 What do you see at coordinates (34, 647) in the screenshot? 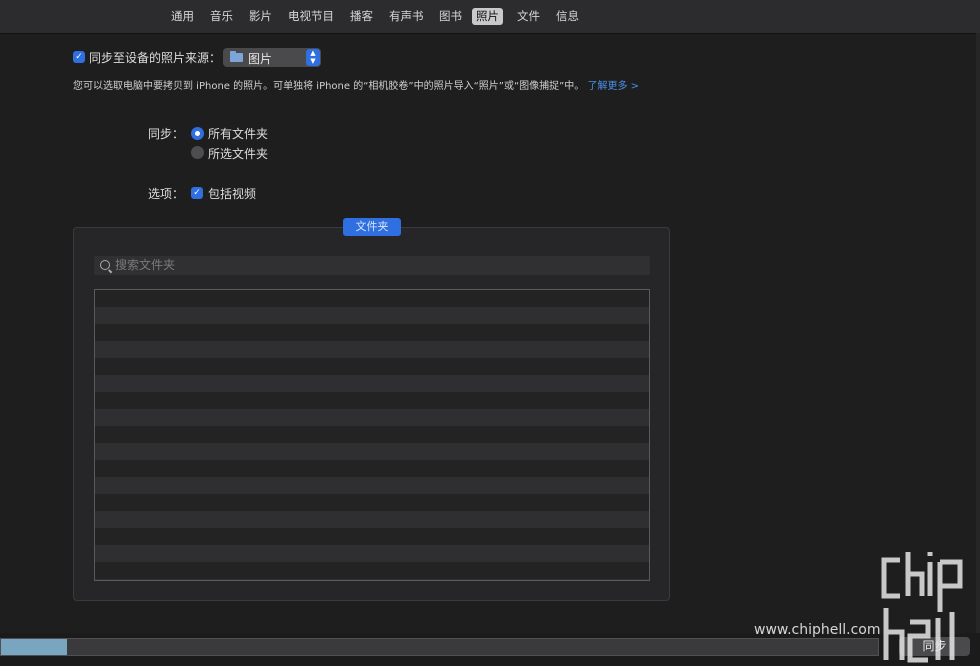
I see `capacity-used-segment` at bounding box center [34, 647].